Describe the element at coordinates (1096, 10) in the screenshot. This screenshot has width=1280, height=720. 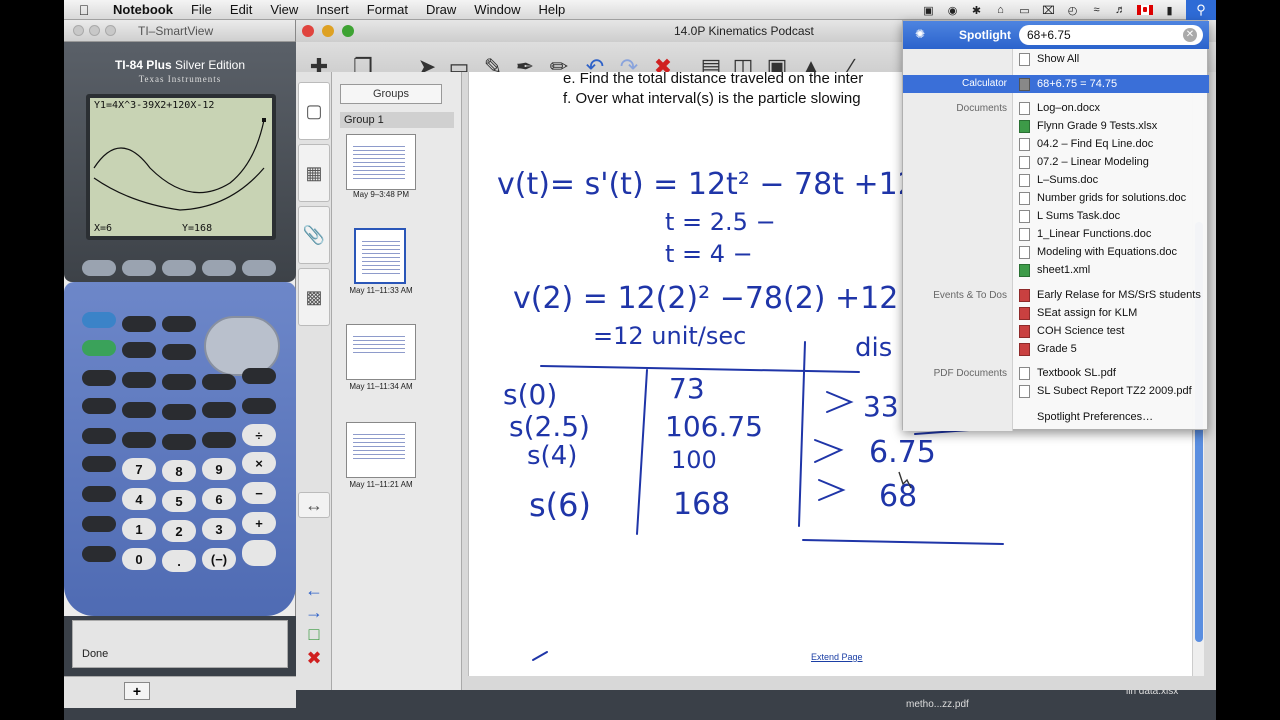
I see `wireless-icon: ≈` at that location.